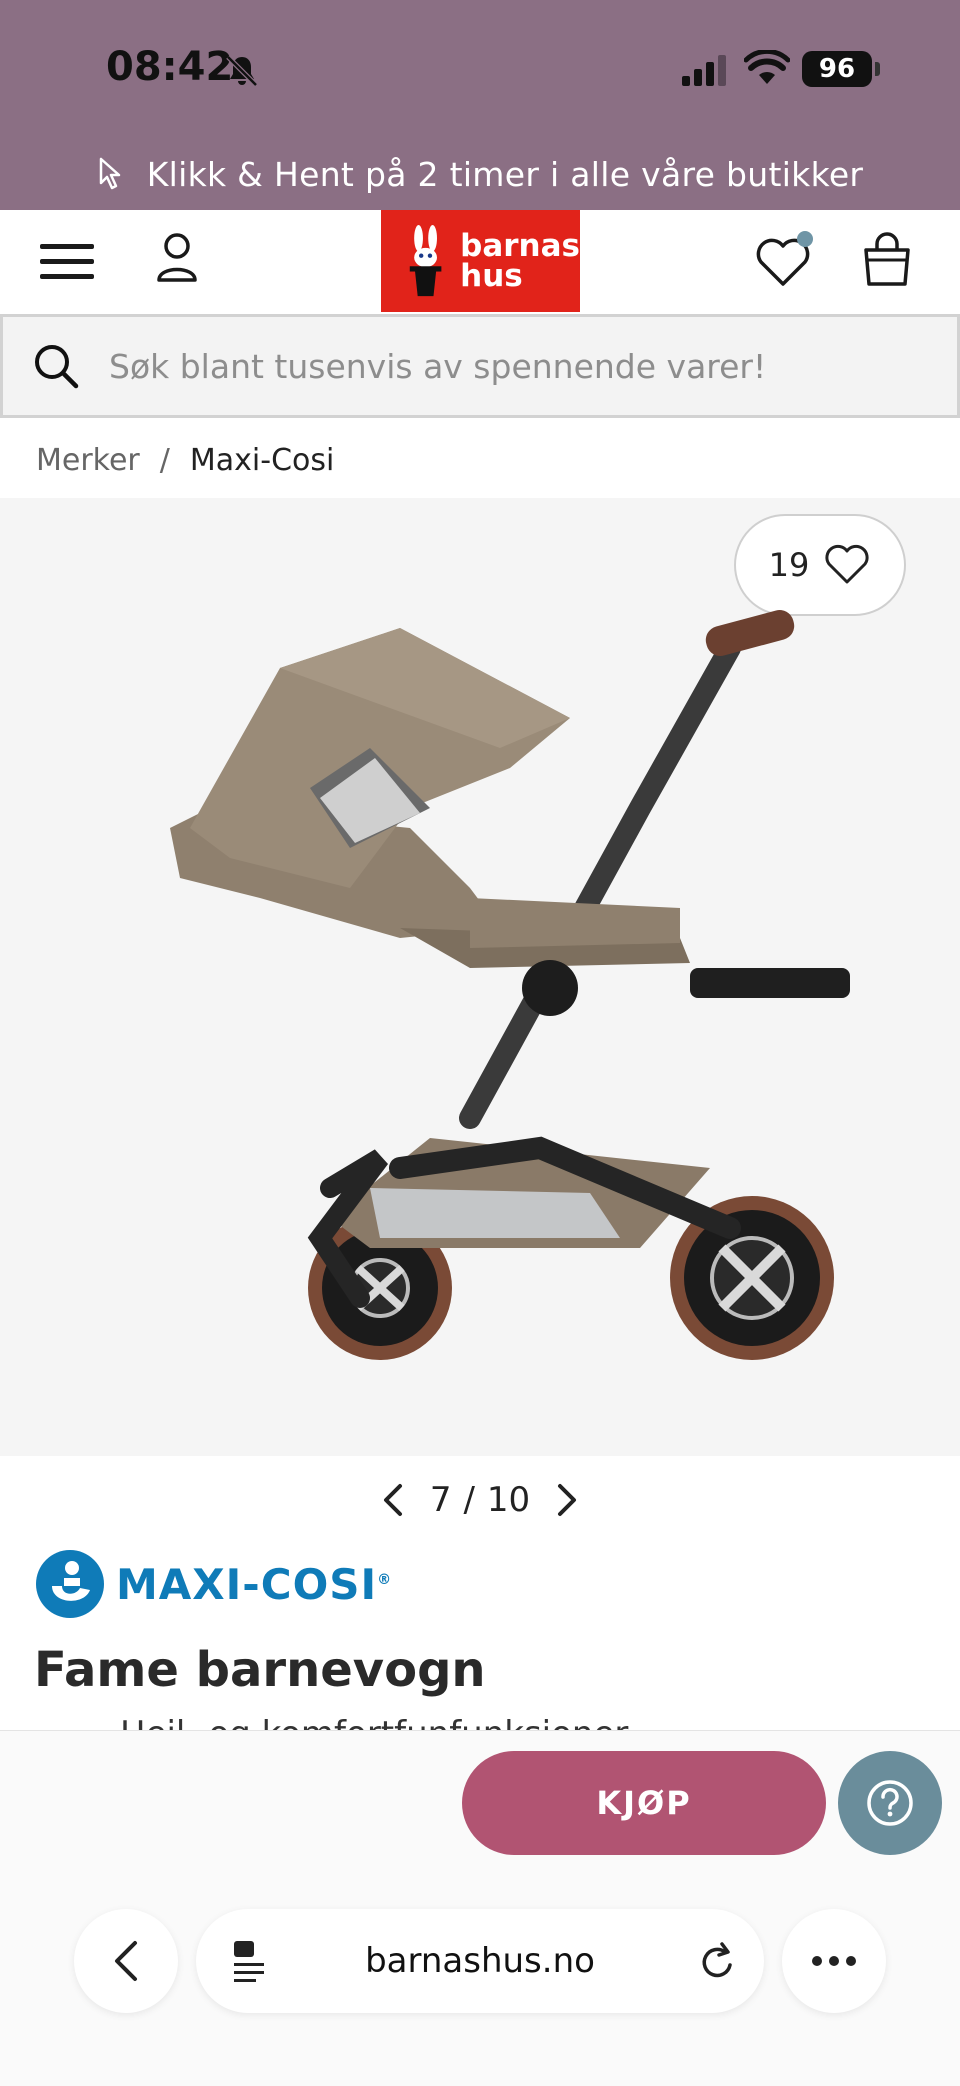 This screenshot has width=960, height=2086. What do you see at coordinates (385, 1579) in the screenshot?
I see `brand-registered-mark: ®` at bounding box center [385, 1579].